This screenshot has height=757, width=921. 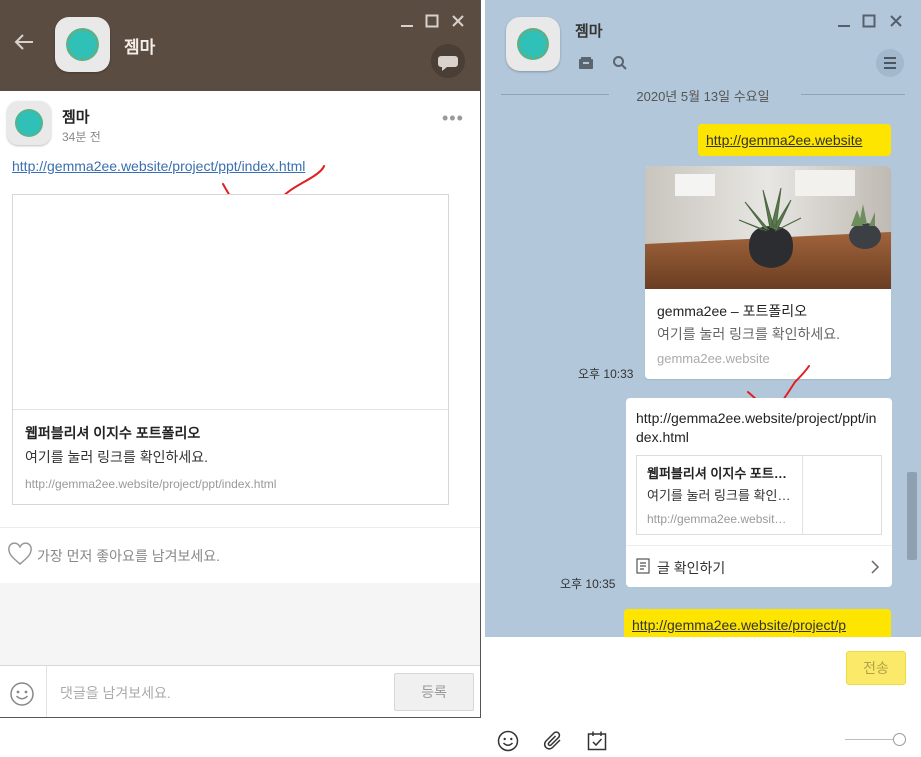 I want to click on avatar, so click(x=82, y=44).